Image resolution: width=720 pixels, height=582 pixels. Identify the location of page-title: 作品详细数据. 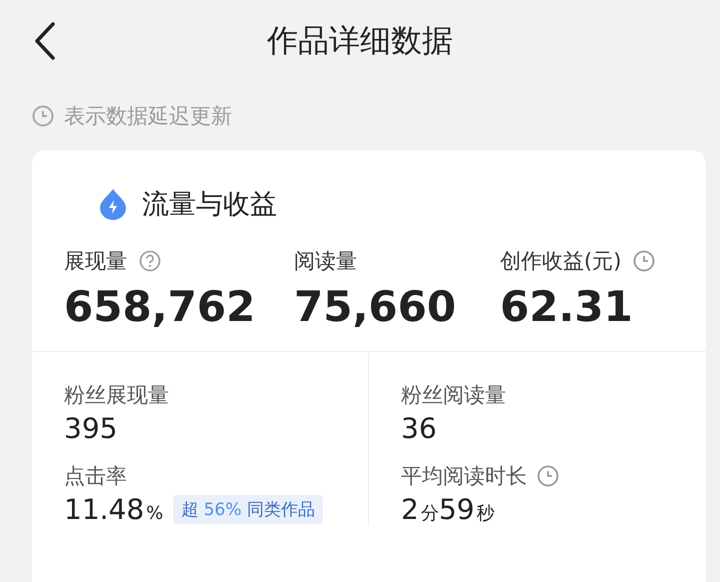
(360, 41).